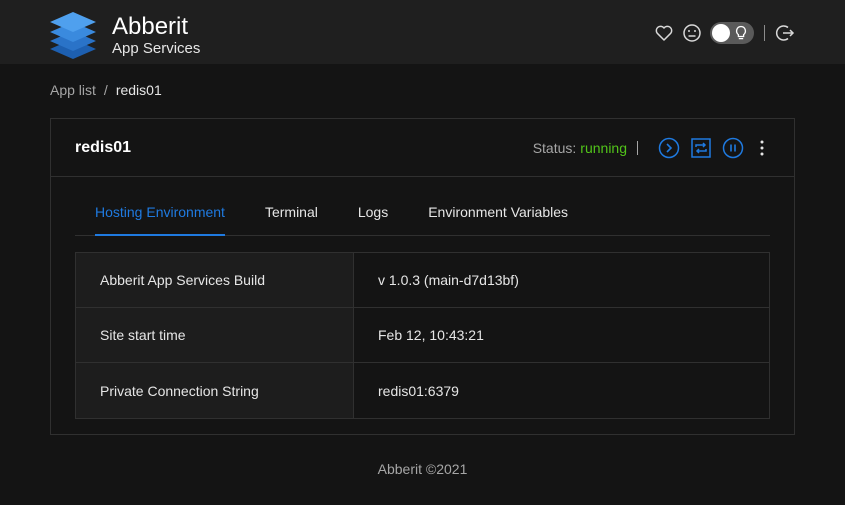  I want to click on status-value: running, so click(603, 148).